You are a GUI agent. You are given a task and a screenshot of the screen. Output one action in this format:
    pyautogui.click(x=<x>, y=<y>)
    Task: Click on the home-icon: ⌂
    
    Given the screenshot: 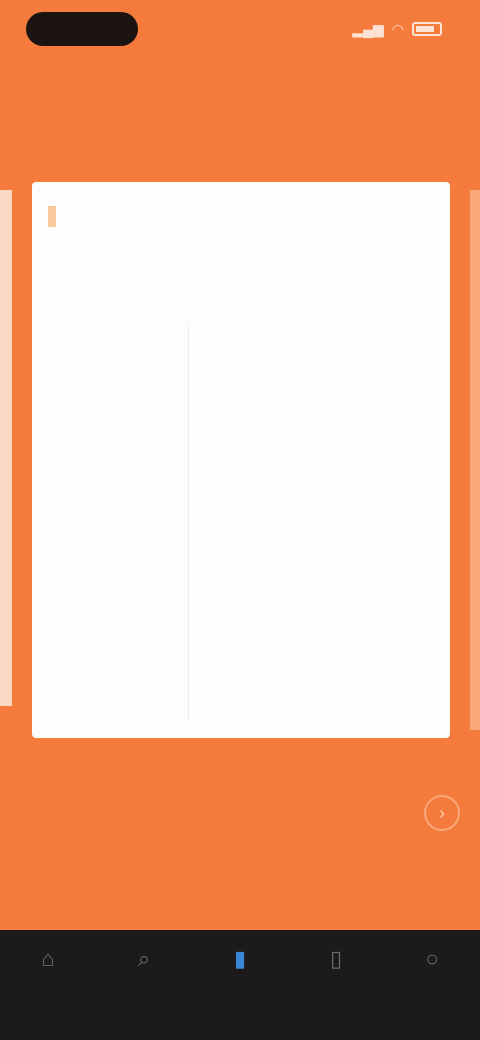 What is the action you would take?
    pyautogui.click(x=48, y=958)
    